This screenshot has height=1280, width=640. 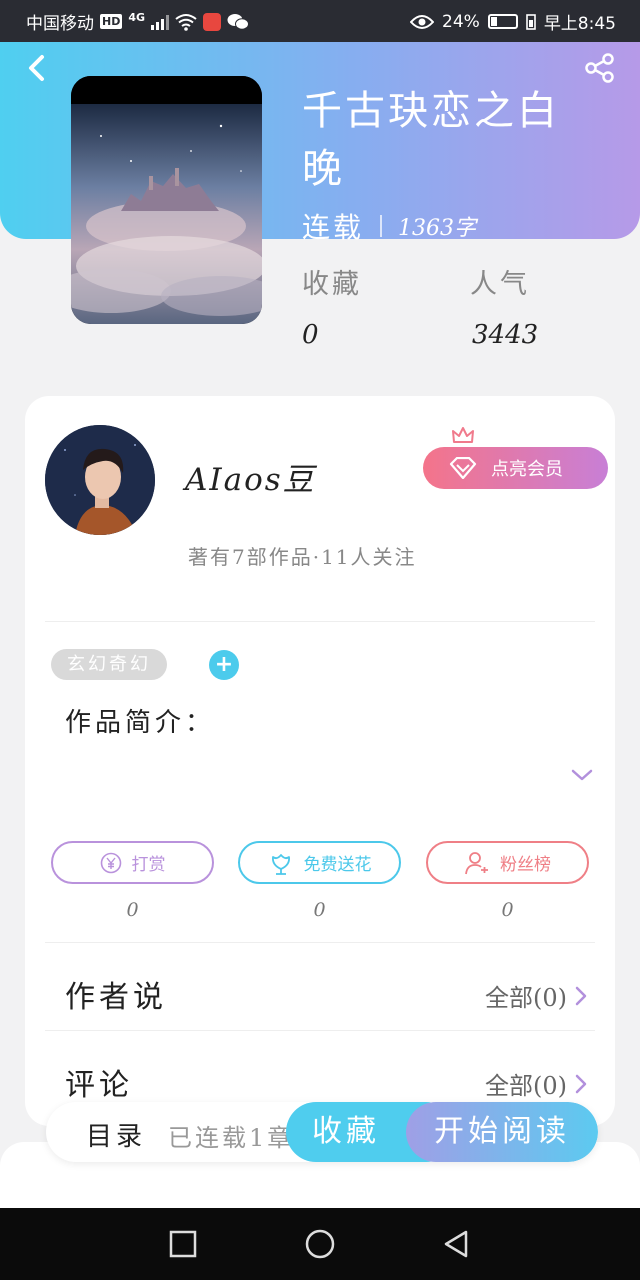 I want to click on favorites-count: 0, so click(x=310, y=335).